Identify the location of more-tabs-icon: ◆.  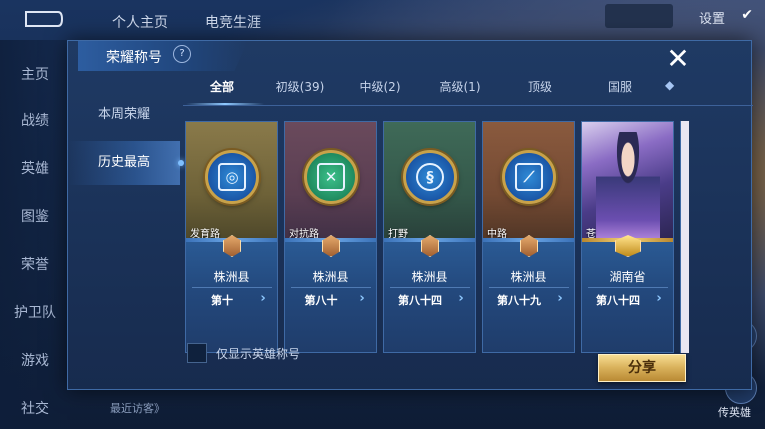
(669, 85).